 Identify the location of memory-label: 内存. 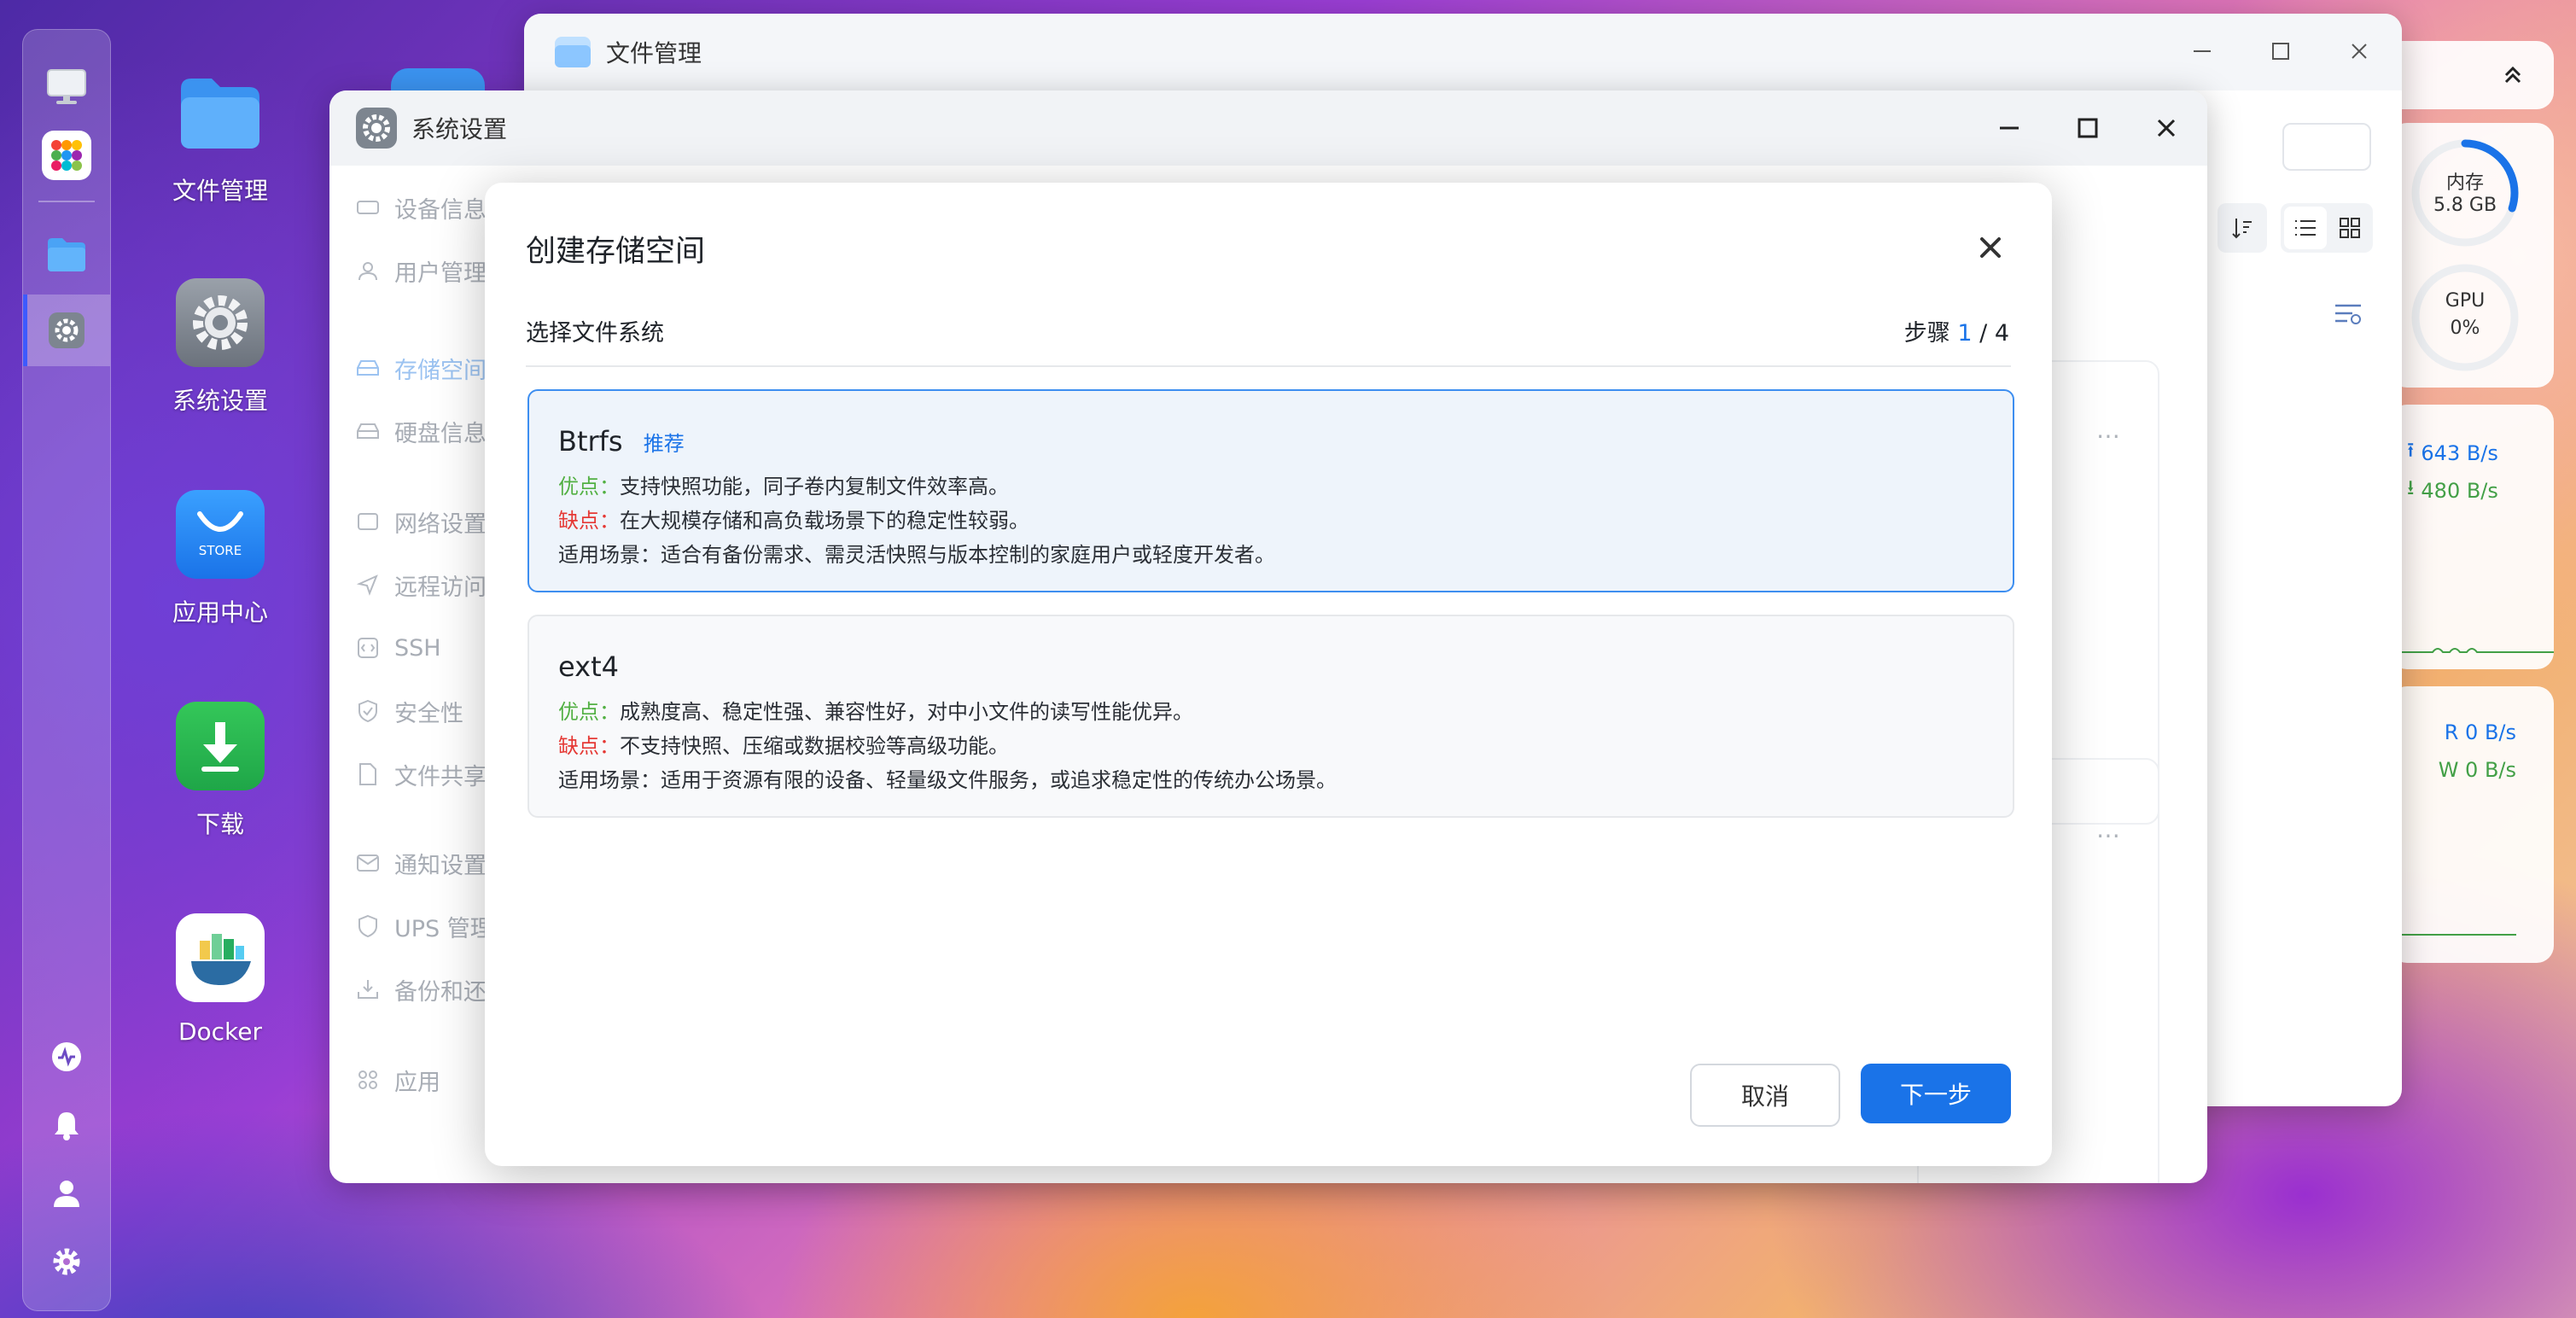
(2464, 183).